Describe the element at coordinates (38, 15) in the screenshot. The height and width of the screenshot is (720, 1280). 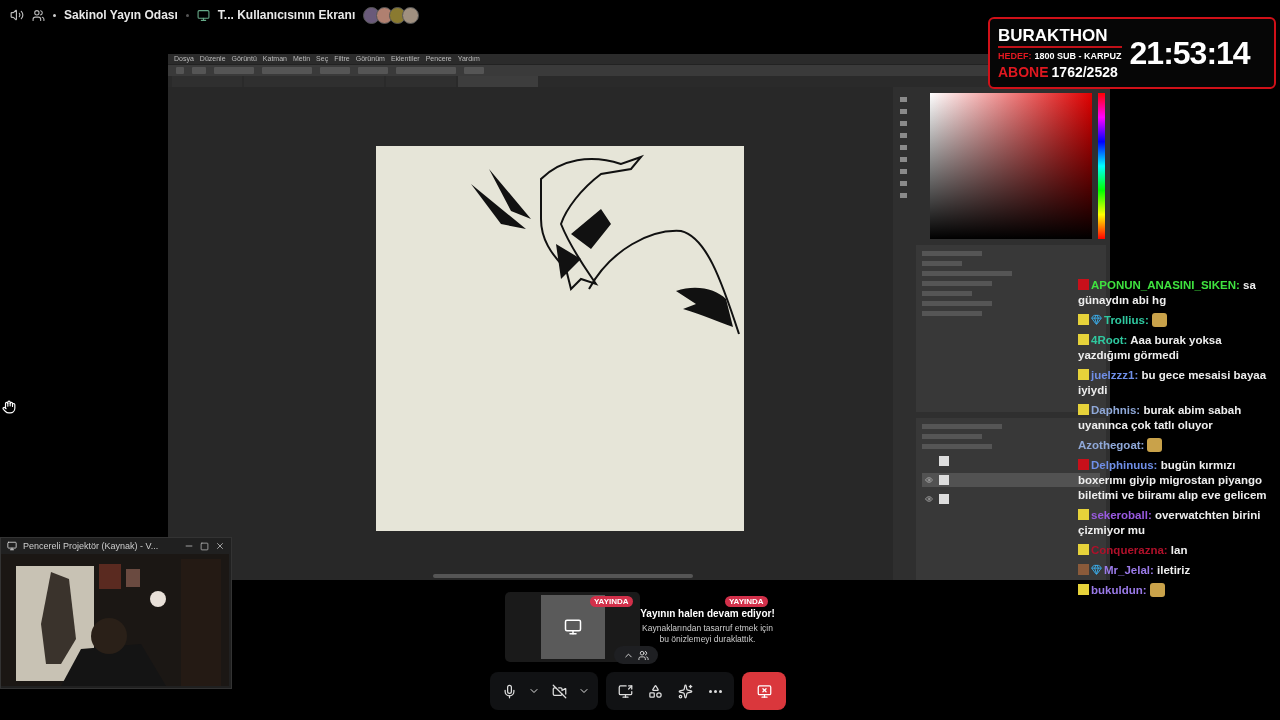
I see `group-icon` at that location.